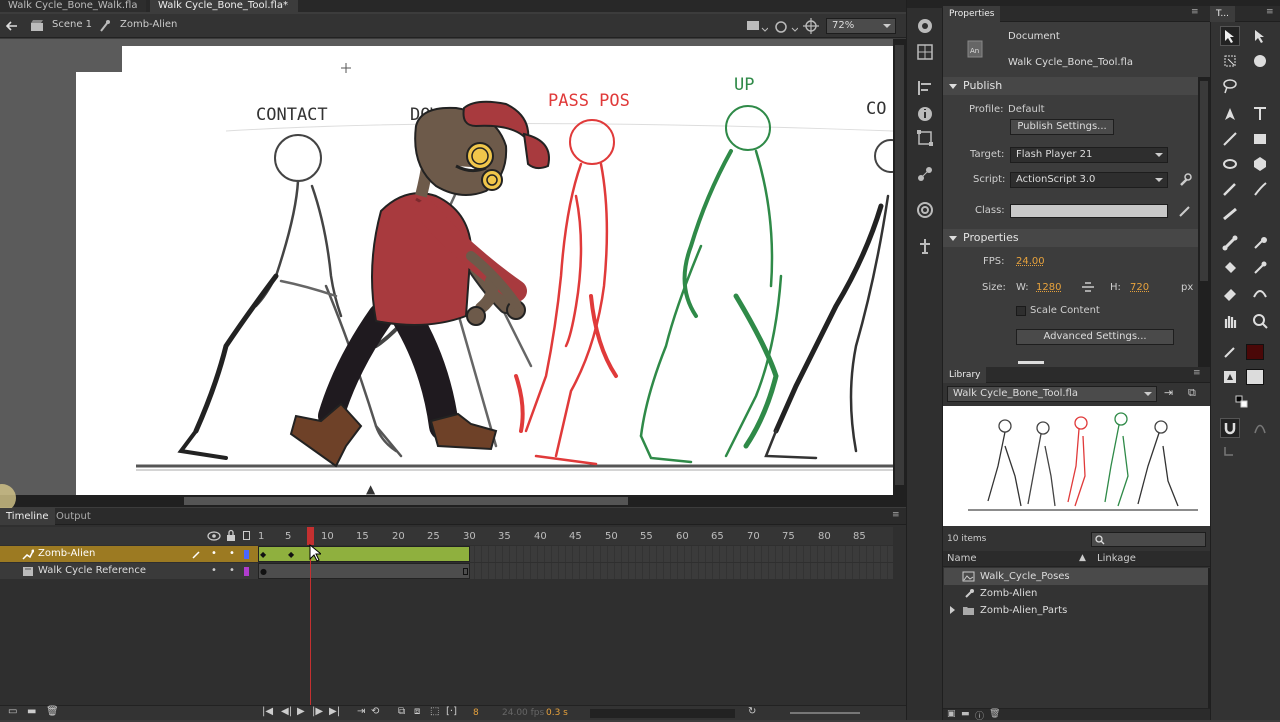  What do you see at coordinates (267, 711) in the screenshot?
I see `go-to-first-frame-icon: |◀` at bounding box center [267, 711].